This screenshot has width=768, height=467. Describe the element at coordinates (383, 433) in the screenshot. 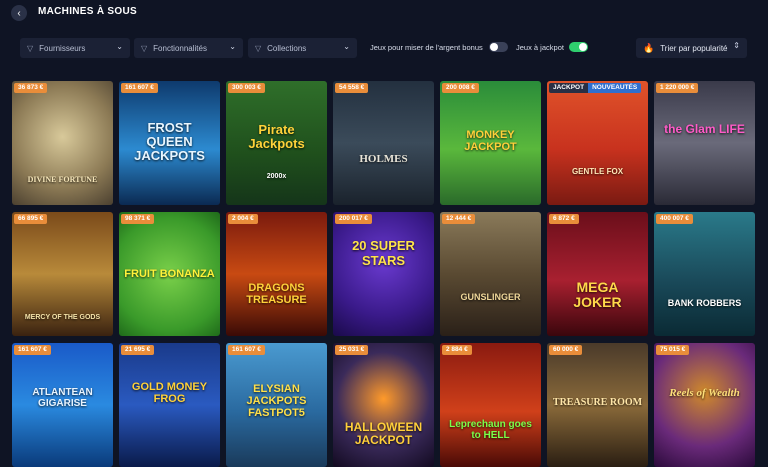

I see `game-title: HALLOWEEN JACKPOT` at that location.